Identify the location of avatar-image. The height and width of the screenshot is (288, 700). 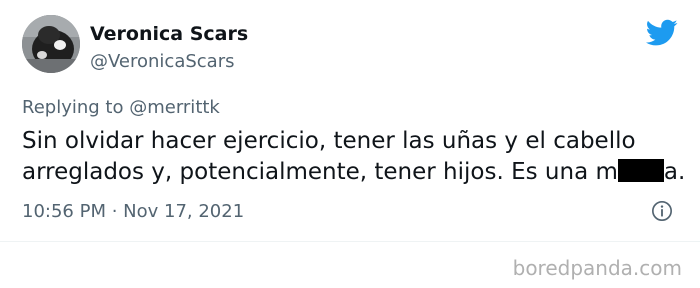
(51, 44).